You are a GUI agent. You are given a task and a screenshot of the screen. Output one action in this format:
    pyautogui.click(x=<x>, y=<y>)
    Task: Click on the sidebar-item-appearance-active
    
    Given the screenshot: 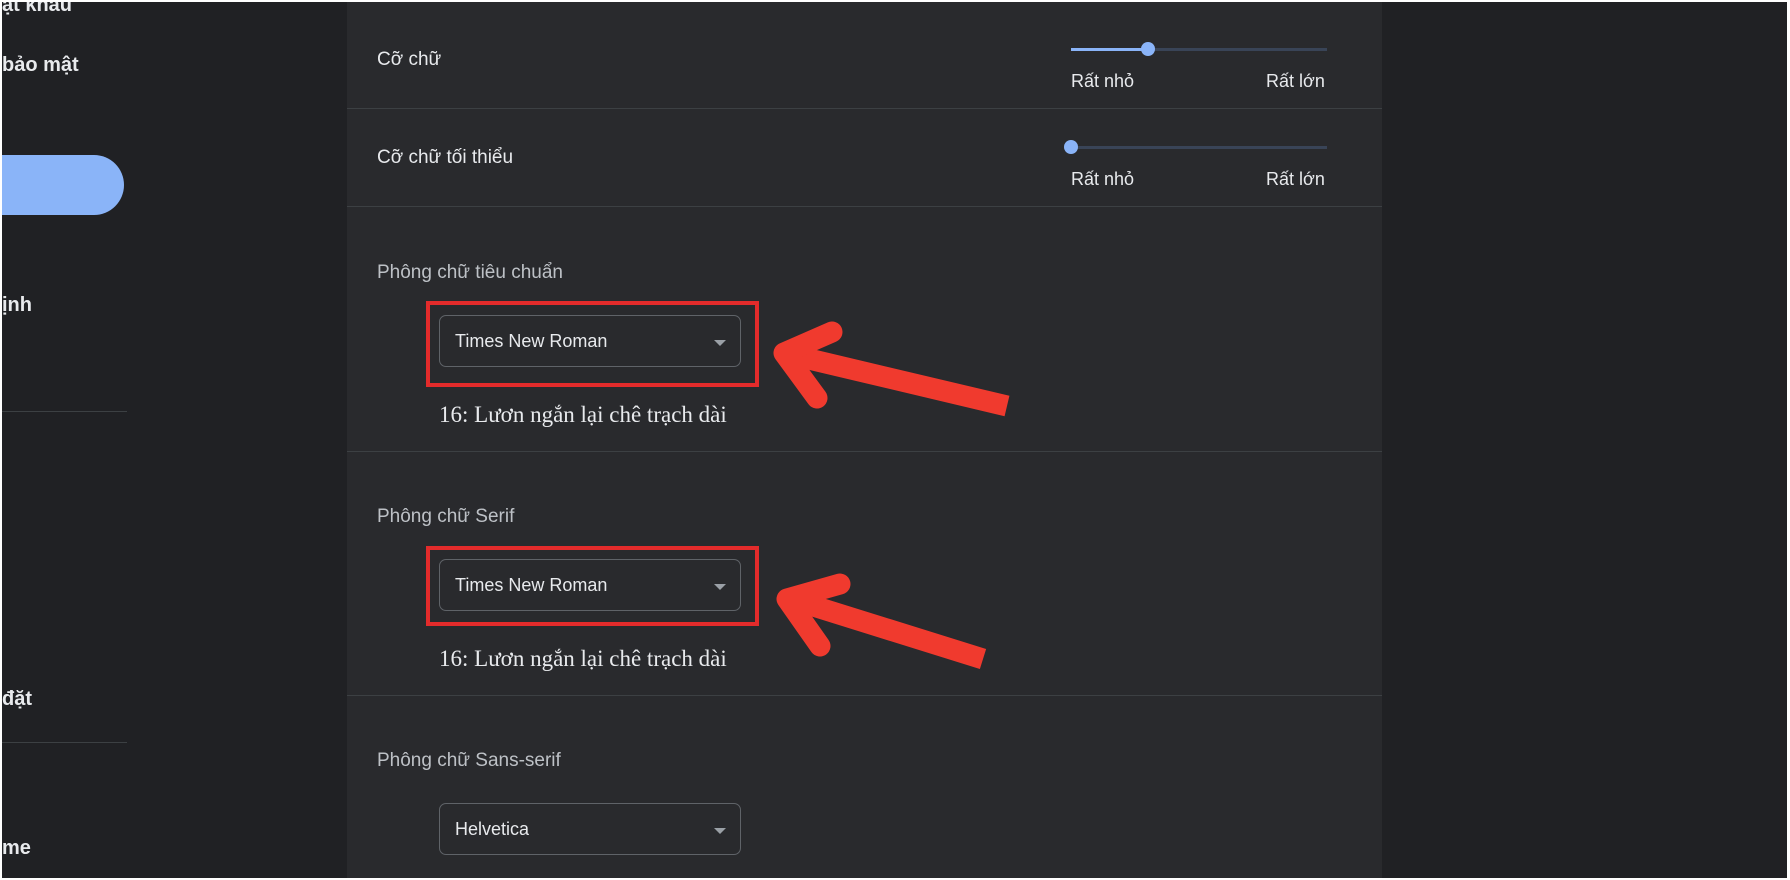 What is the action you would take?
    pyautogui.click(x=63, y=185)
    